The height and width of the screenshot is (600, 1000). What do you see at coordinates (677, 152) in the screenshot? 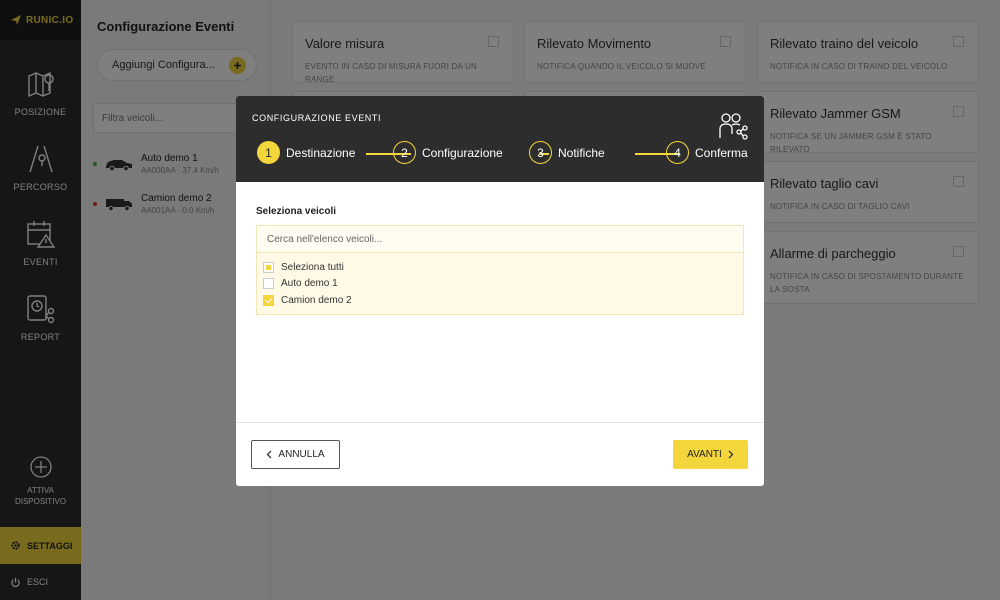
I see `step-number: 4` at bounding box center [677, 152].